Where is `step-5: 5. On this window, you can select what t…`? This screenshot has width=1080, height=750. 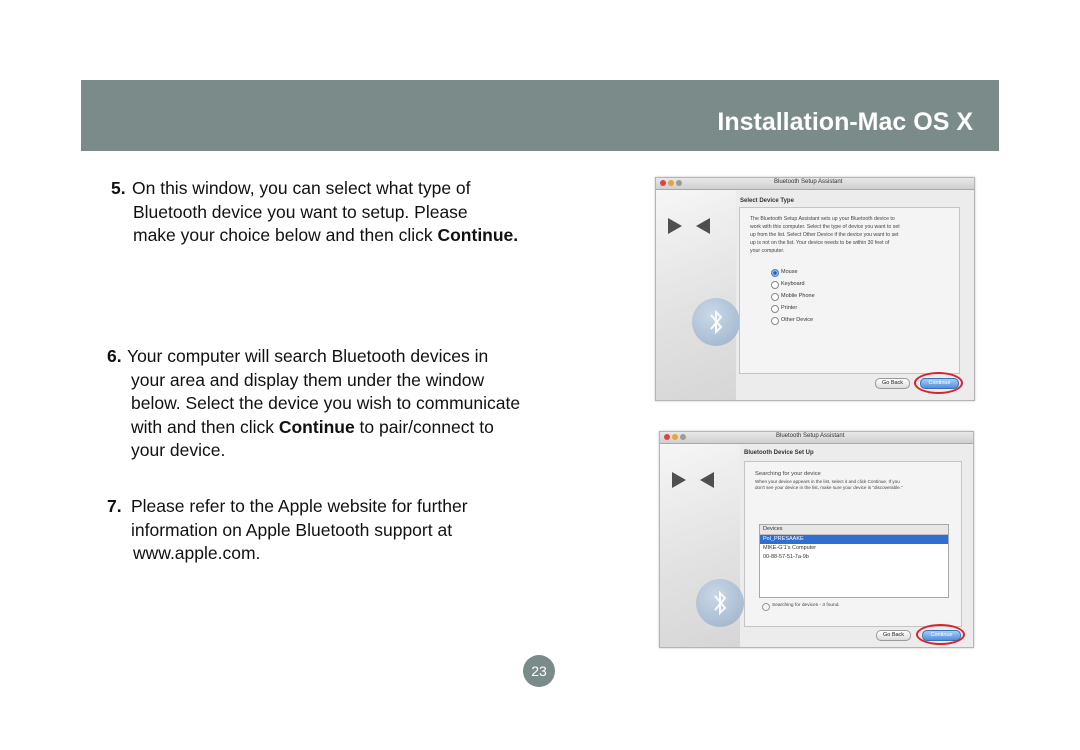 step-5: 5. On this window, you can select what t… is located at coordinates (314, 212).